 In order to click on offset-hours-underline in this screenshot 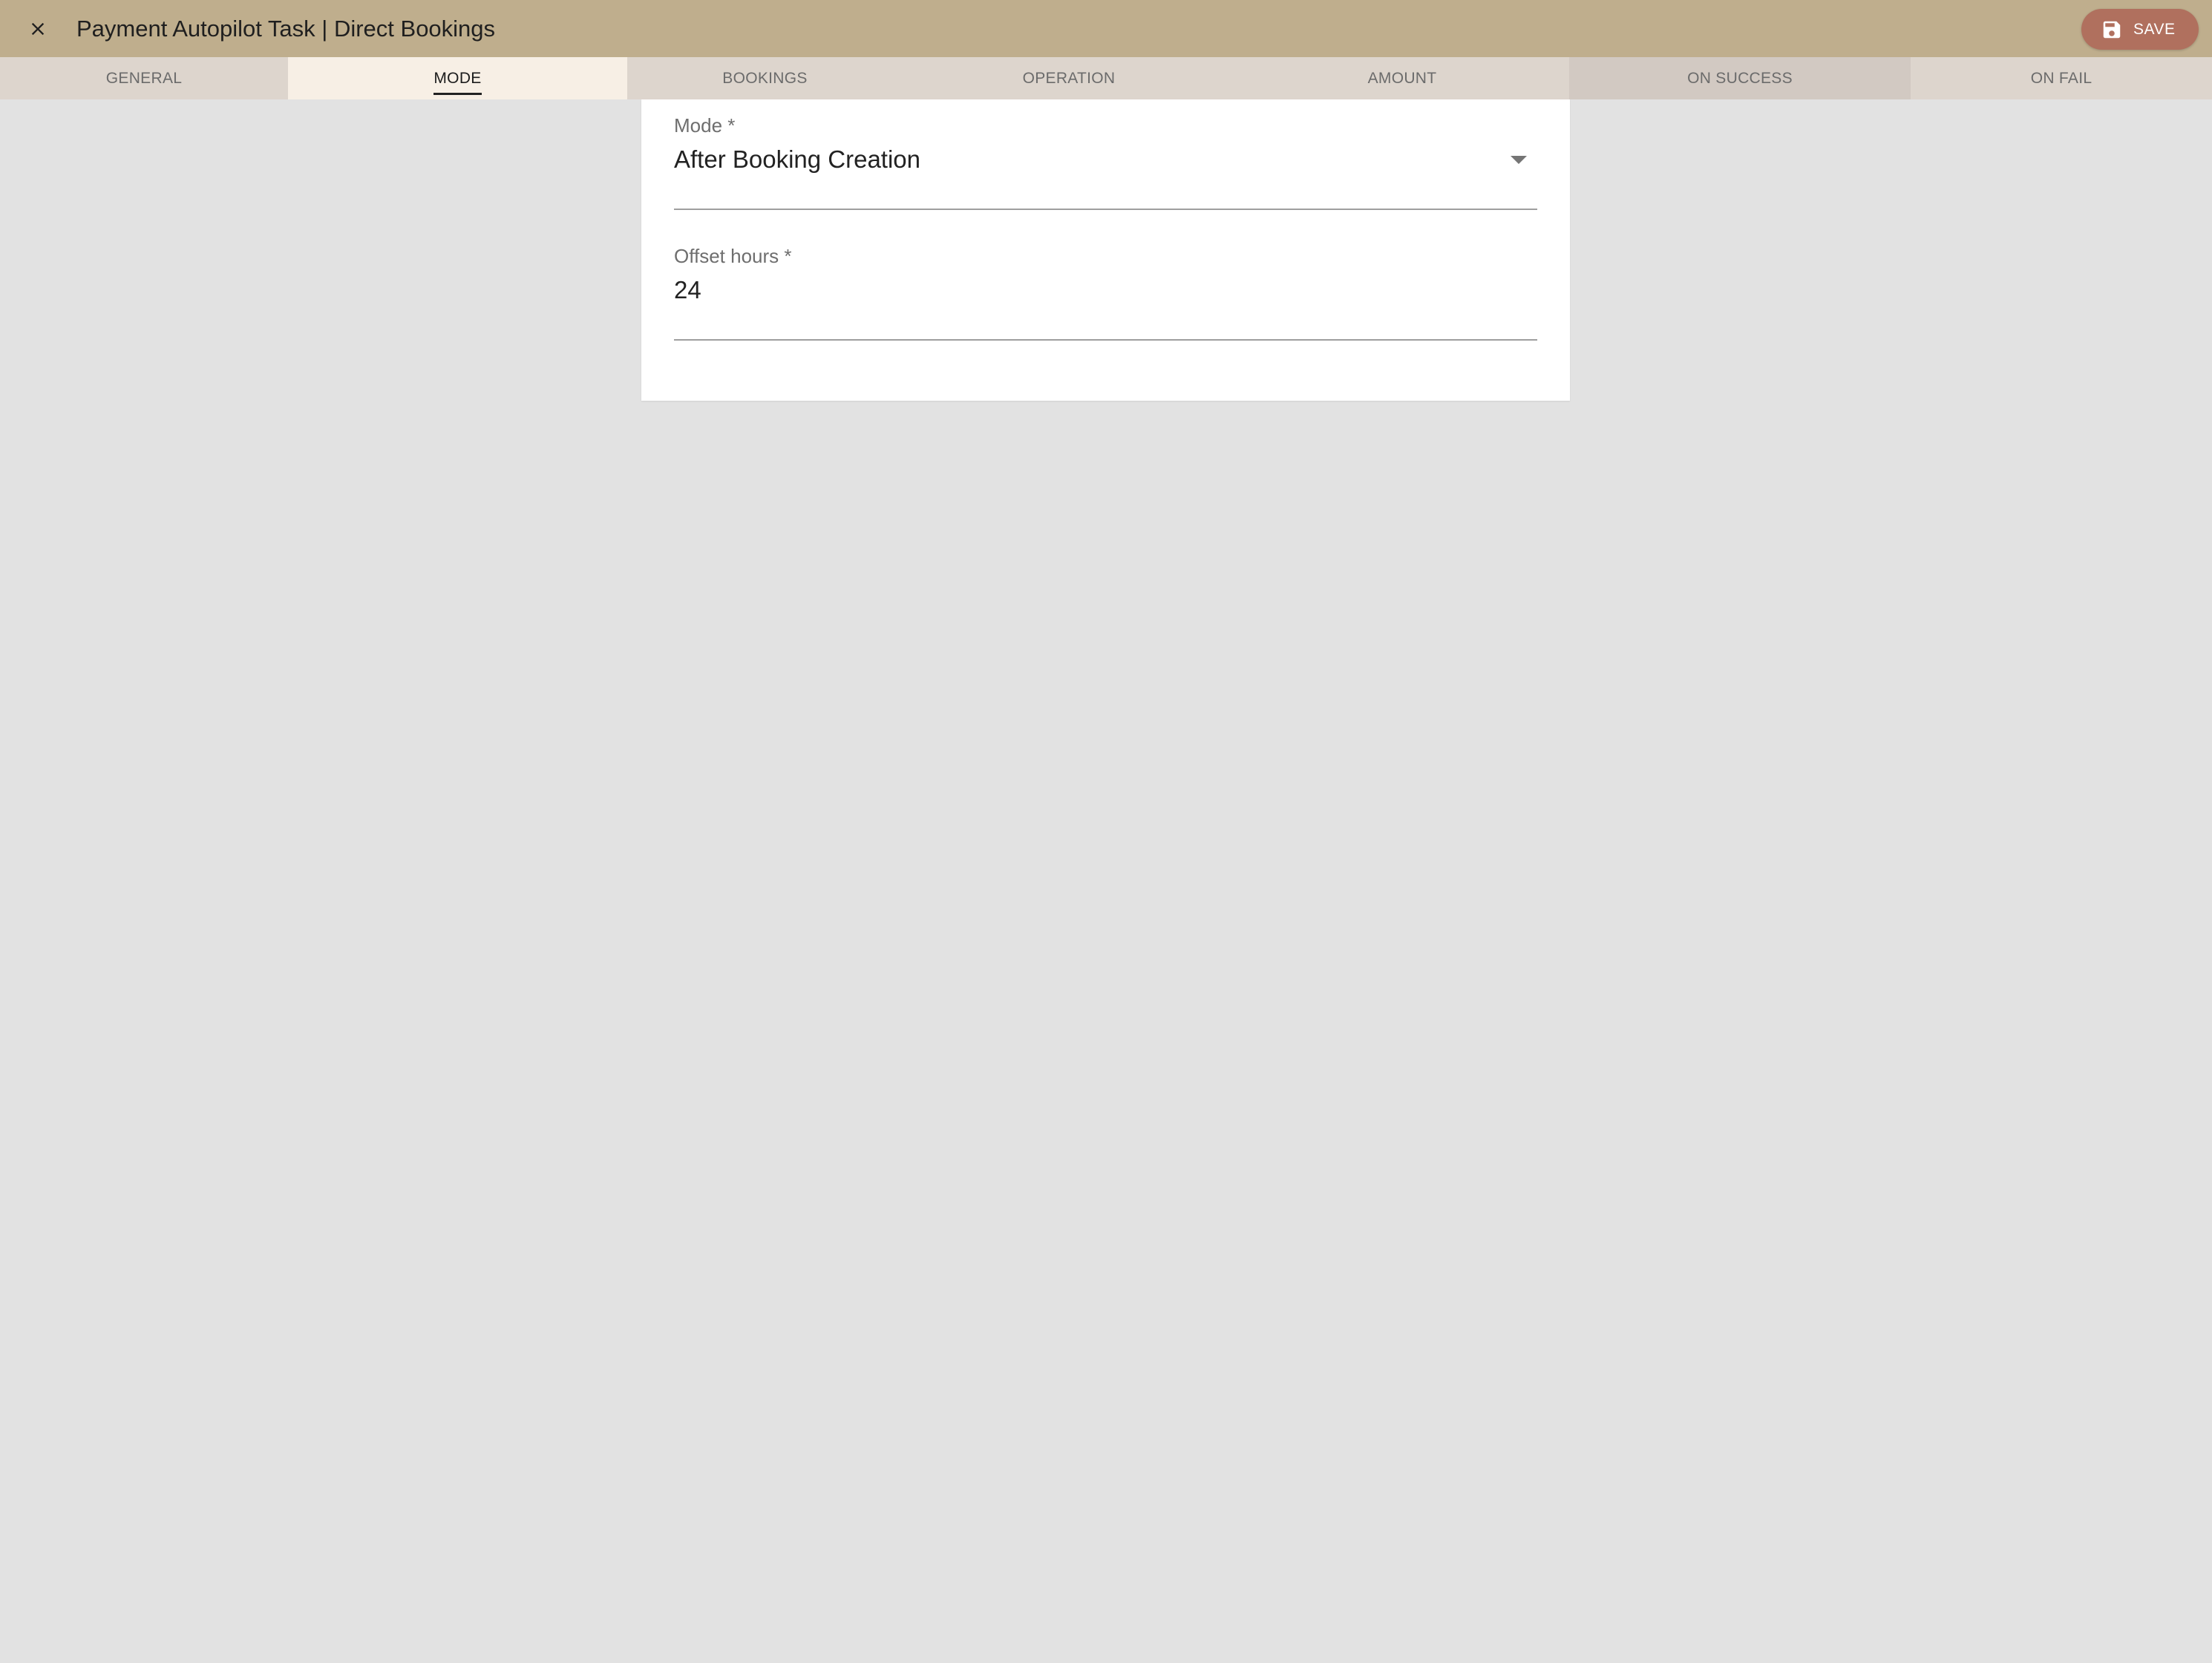, I will do `click(1105, 340)`.